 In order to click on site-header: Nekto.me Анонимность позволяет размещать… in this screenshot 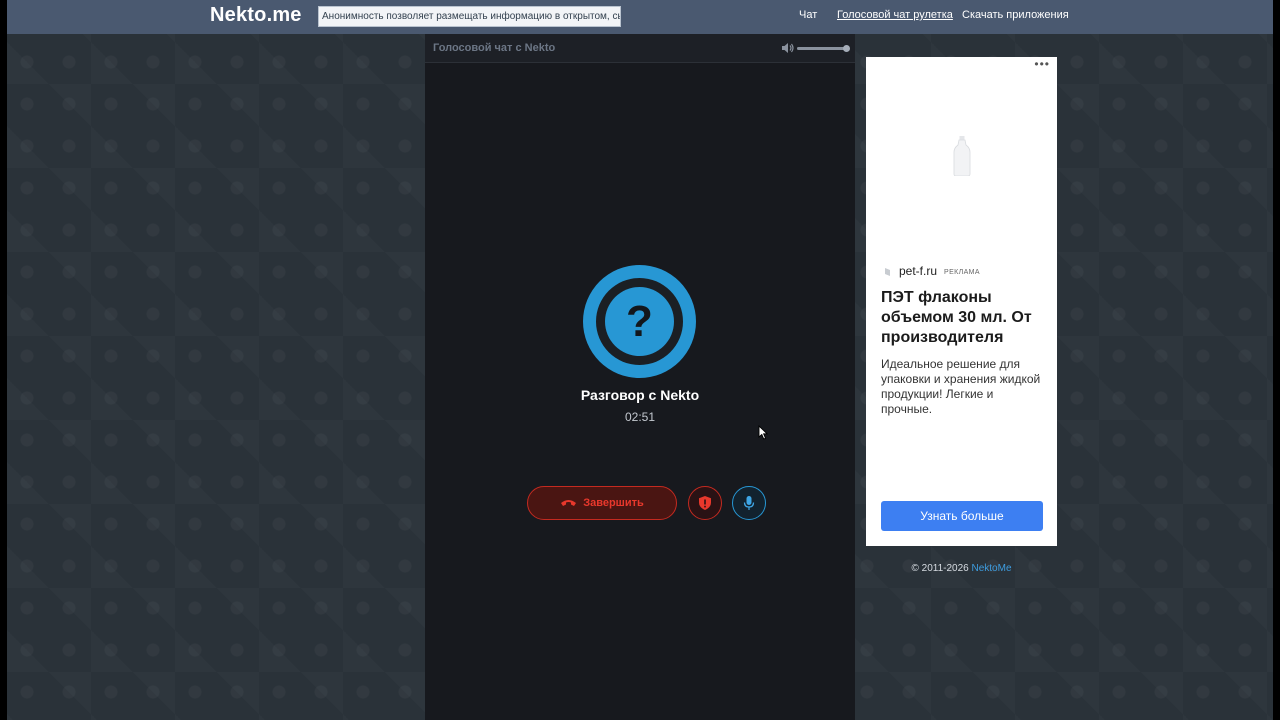, I will do `click(640, 17)`.